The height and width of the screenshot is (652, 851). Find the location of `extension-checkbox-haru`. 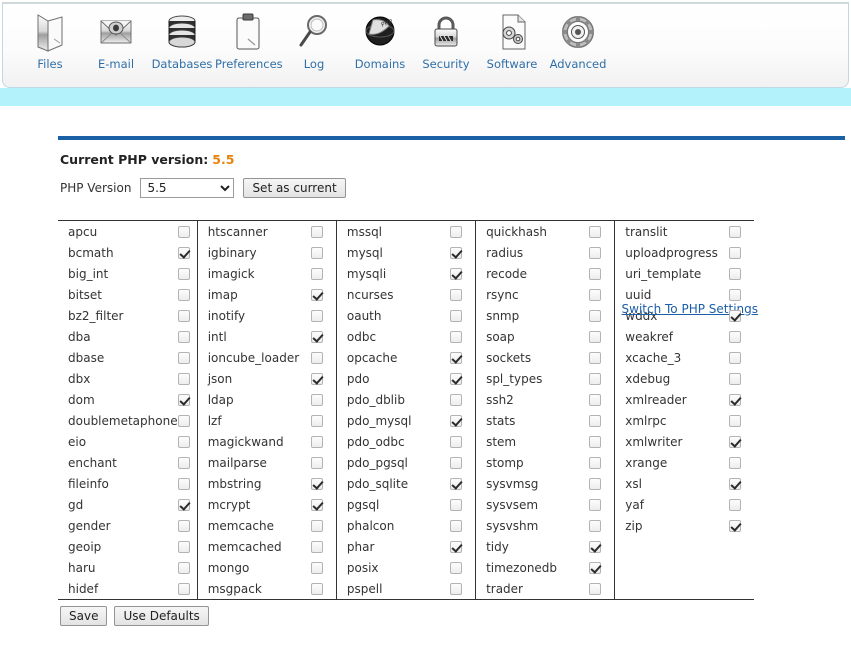

extension-checkbox-haru is located at coordinates (184, 568).